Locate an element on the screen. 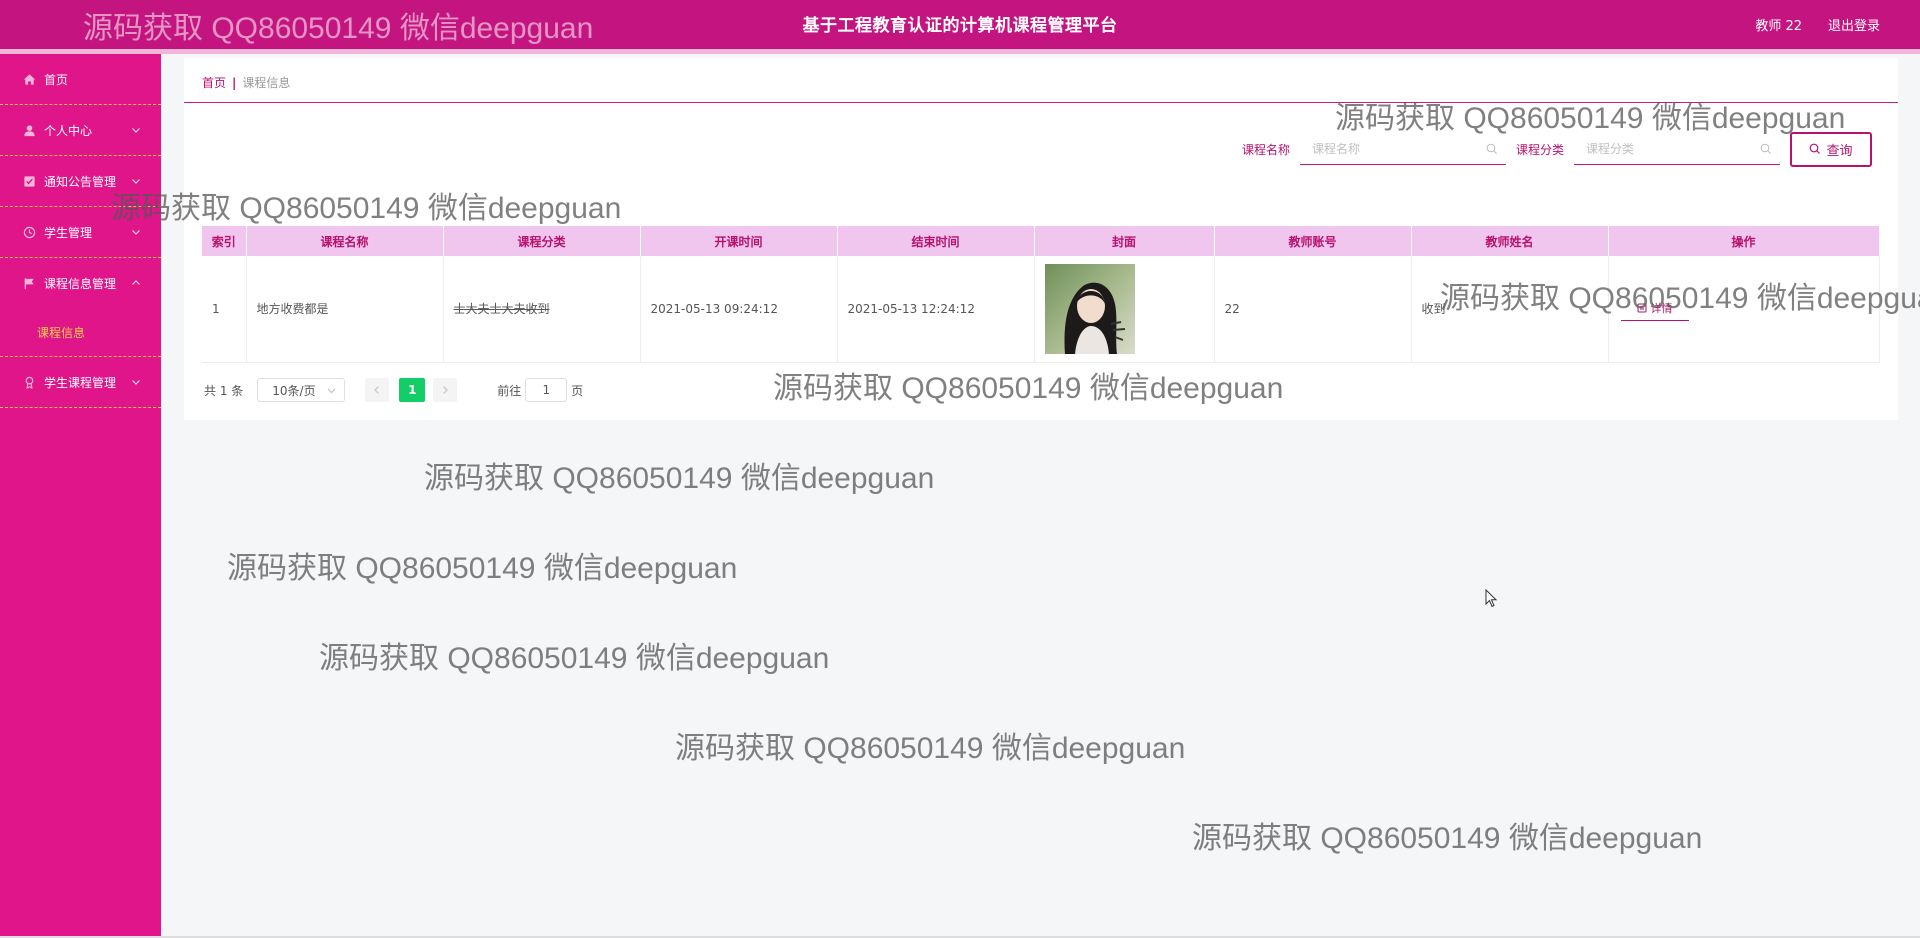 The height and width of the screenshot is (938, 1920). goto-page-input is located at coordinates (546, 390).